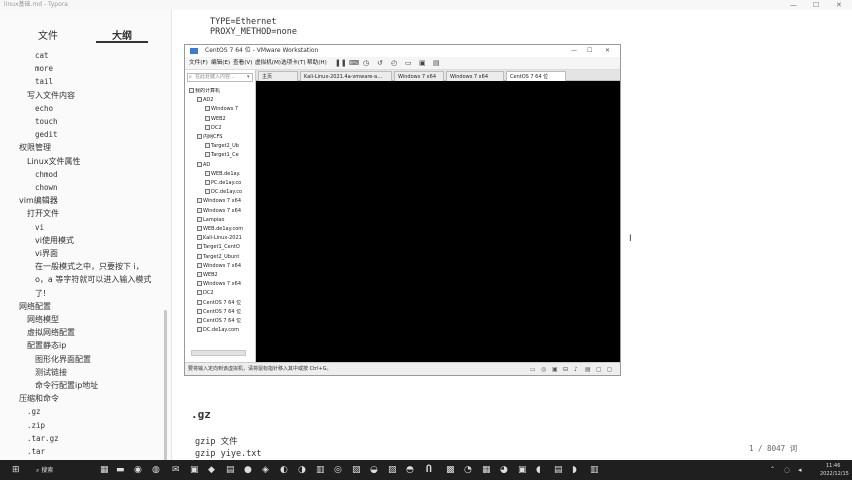 This screenshot has height=480, width=852. Describe the element at coordinates (268, 63) in the screenshot. I see `menu-item: 虚拟机(M)` at that location.